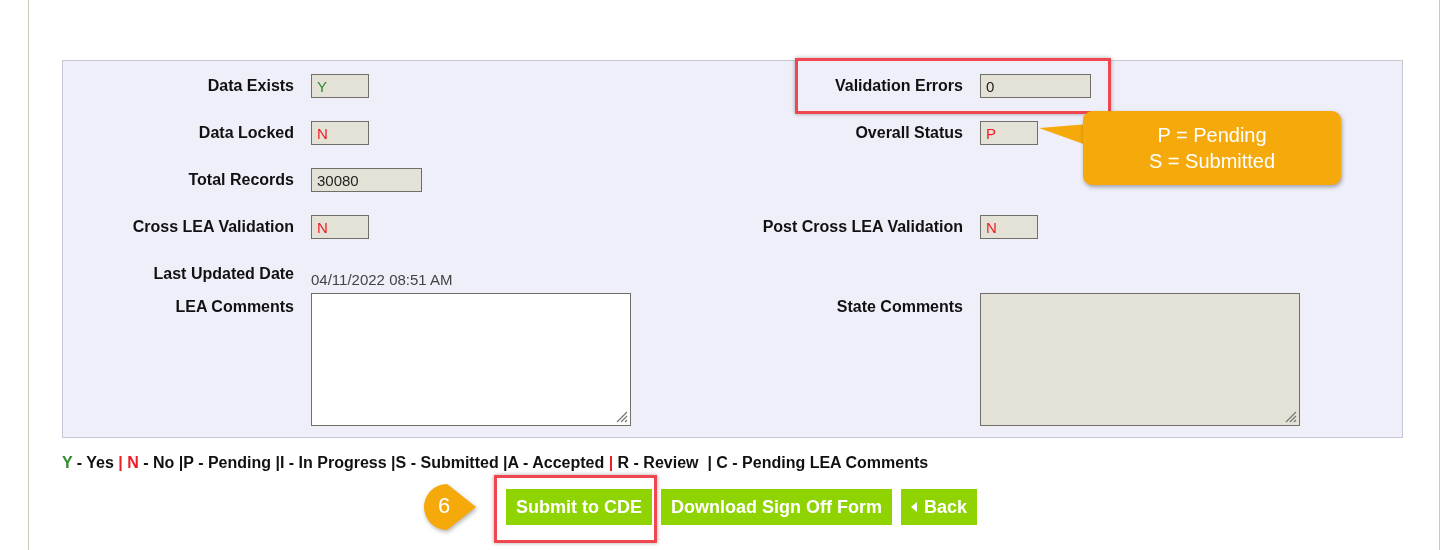  Describe the element at coordinates (223, 274) in the screenshot. I see `field-label: Last Updated Date` at that location.